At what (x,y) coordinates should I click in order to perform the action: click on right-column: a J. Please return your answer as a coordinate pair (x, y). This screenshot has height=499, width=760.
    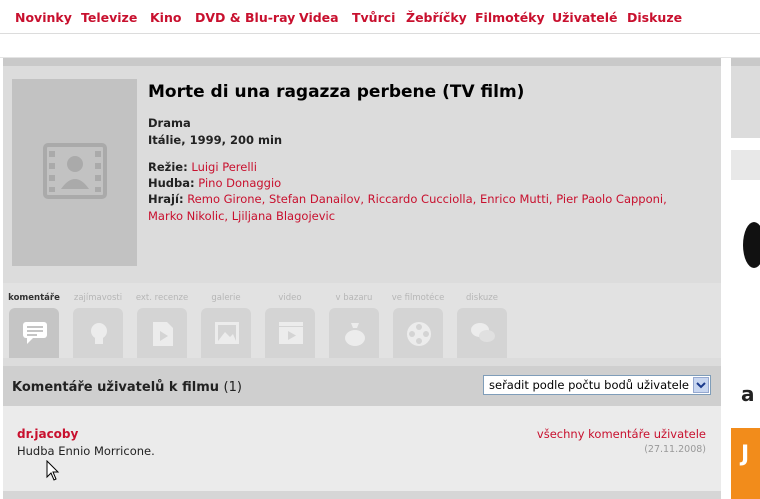
    Looking at the image, I should click on (745, 278).